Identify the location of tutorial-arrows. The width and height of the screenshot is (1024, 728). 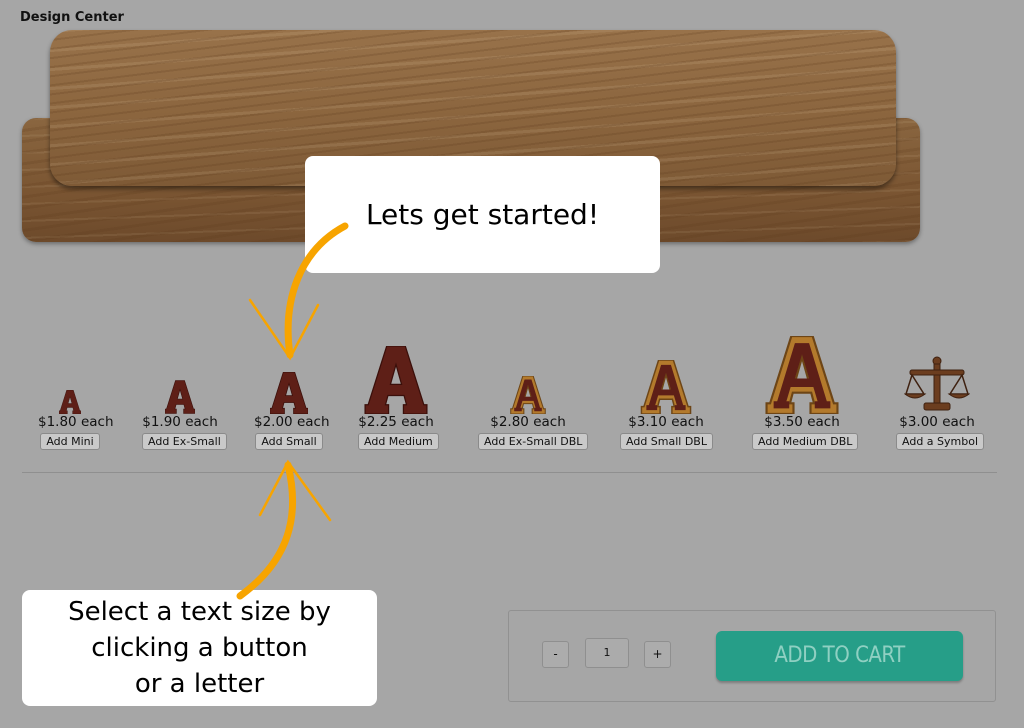
(292, 411).